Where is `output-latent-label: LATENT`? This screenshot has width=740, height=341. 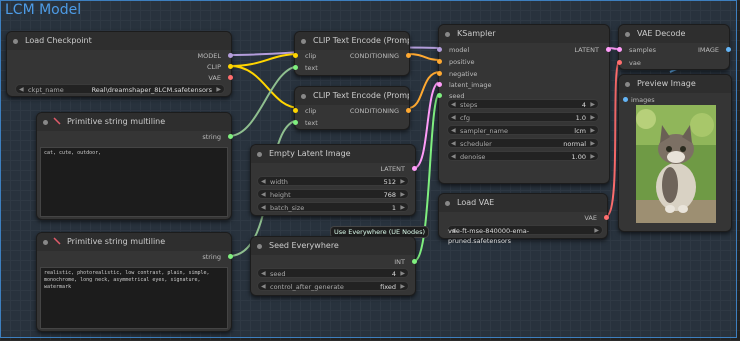
output-latent-label: LATENT is located at coordinates (392, 169).